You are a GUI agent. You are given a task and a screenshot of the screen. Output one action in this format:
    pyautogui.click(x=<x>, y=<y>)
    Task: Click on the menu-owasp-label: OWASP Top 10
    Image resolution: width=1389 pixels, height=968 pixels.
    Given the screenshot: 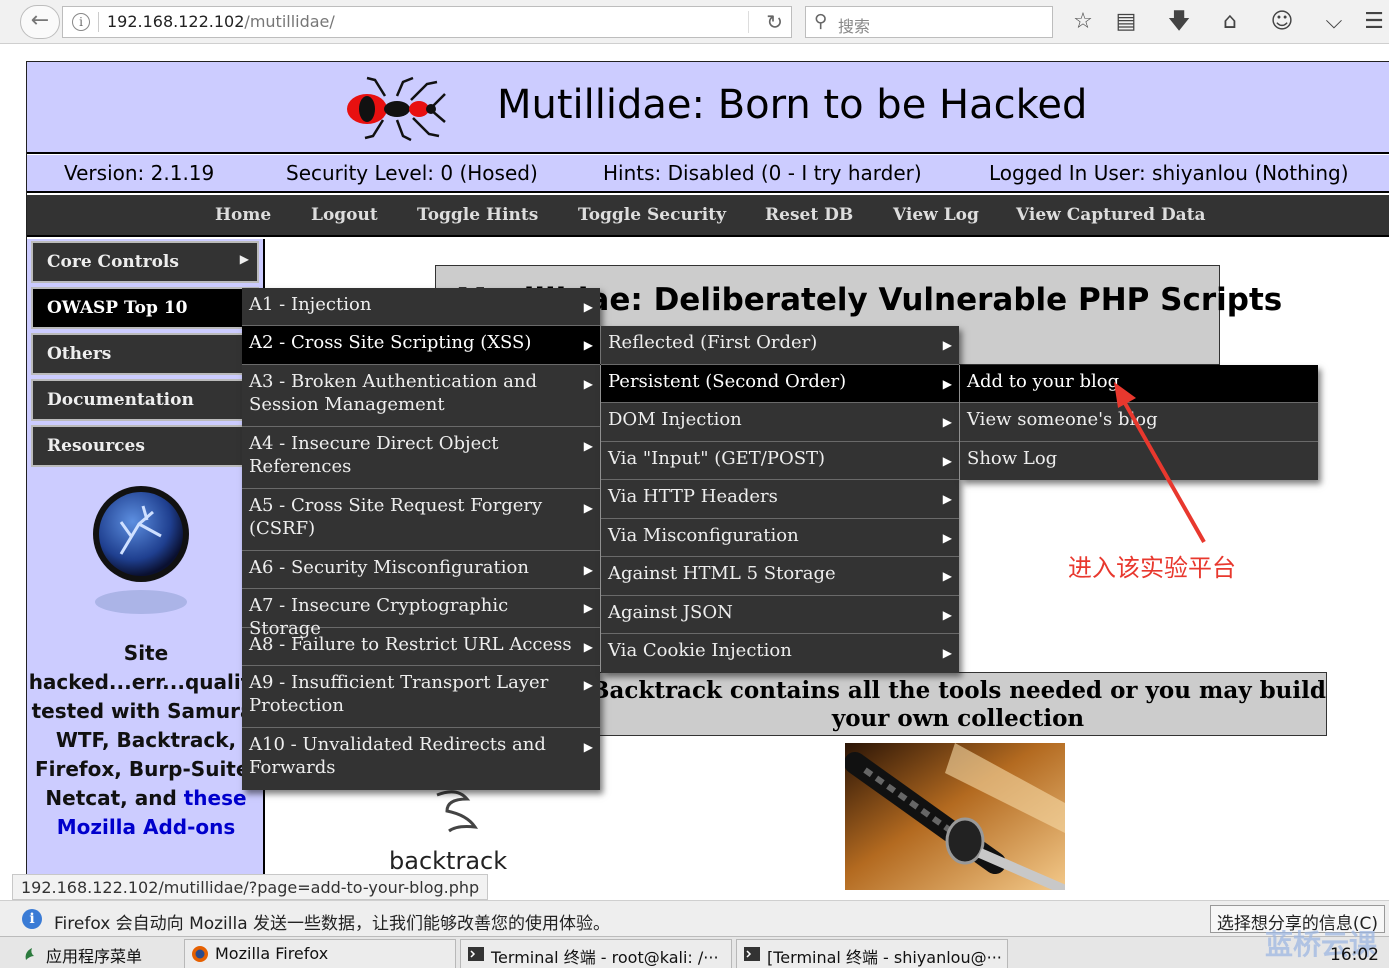 What is the action you would take?
    pyautogui.click(x=117, y=308)
    